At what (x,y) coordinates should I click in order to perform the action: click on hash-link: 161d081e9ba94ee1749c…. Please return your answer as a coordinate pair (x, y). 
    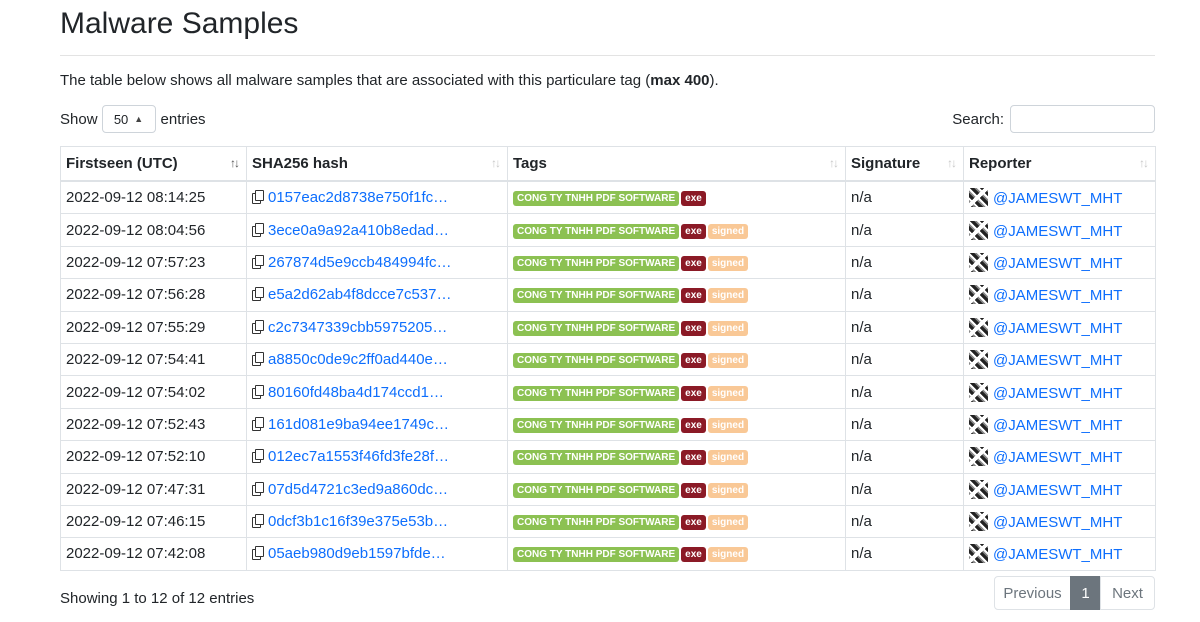
    Looking at the image, I should click on (358, 424).